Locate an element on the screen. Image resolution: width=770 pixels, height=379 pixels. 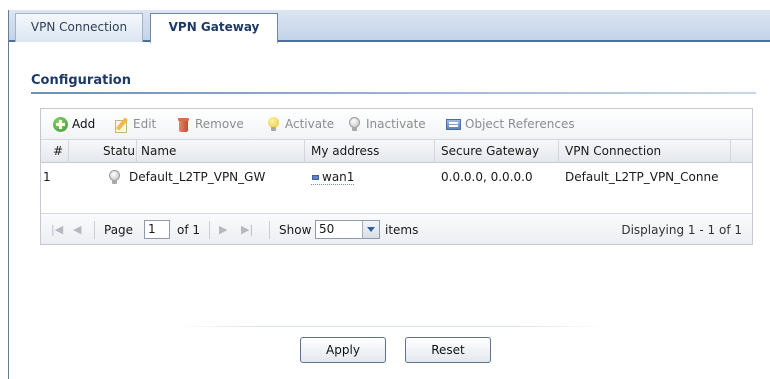
add-label: Add is located at coordinates (84, 124).